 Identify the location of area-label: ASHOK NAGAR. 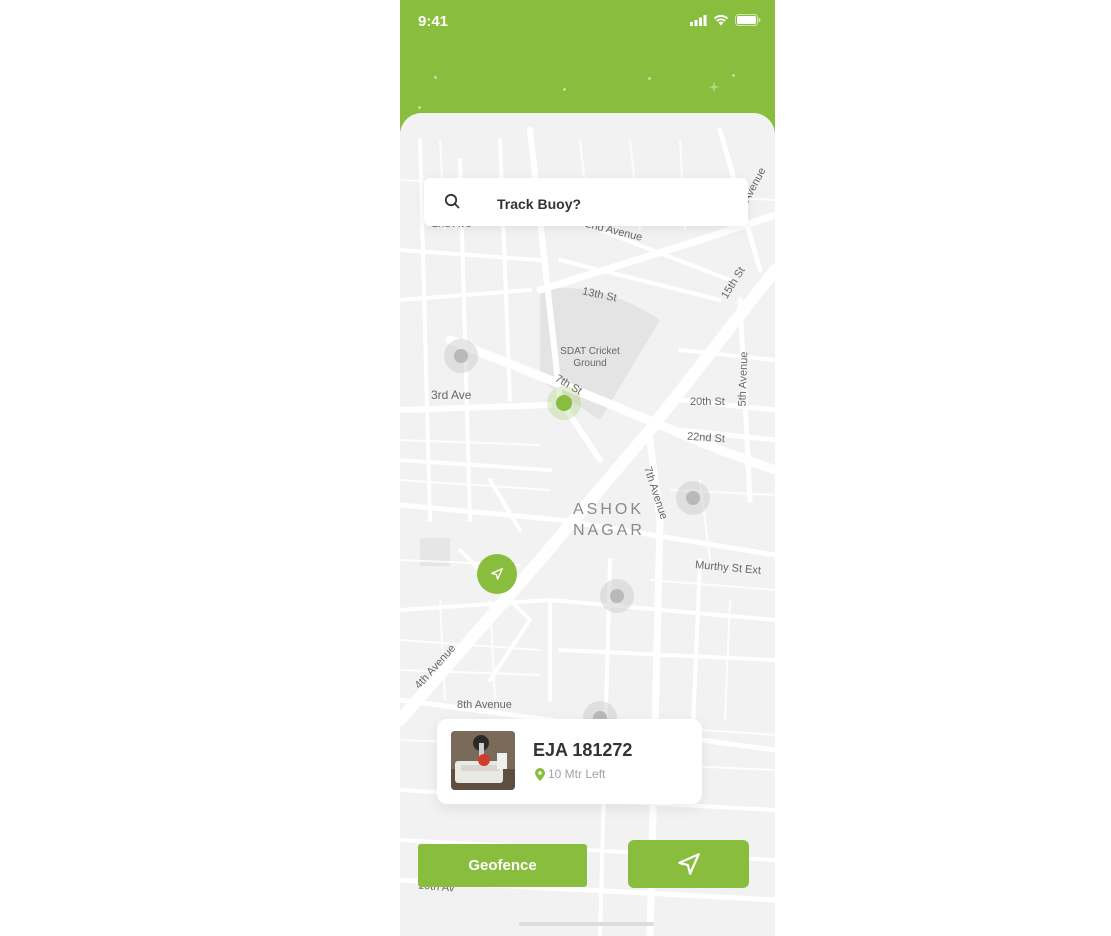
(609, 520).